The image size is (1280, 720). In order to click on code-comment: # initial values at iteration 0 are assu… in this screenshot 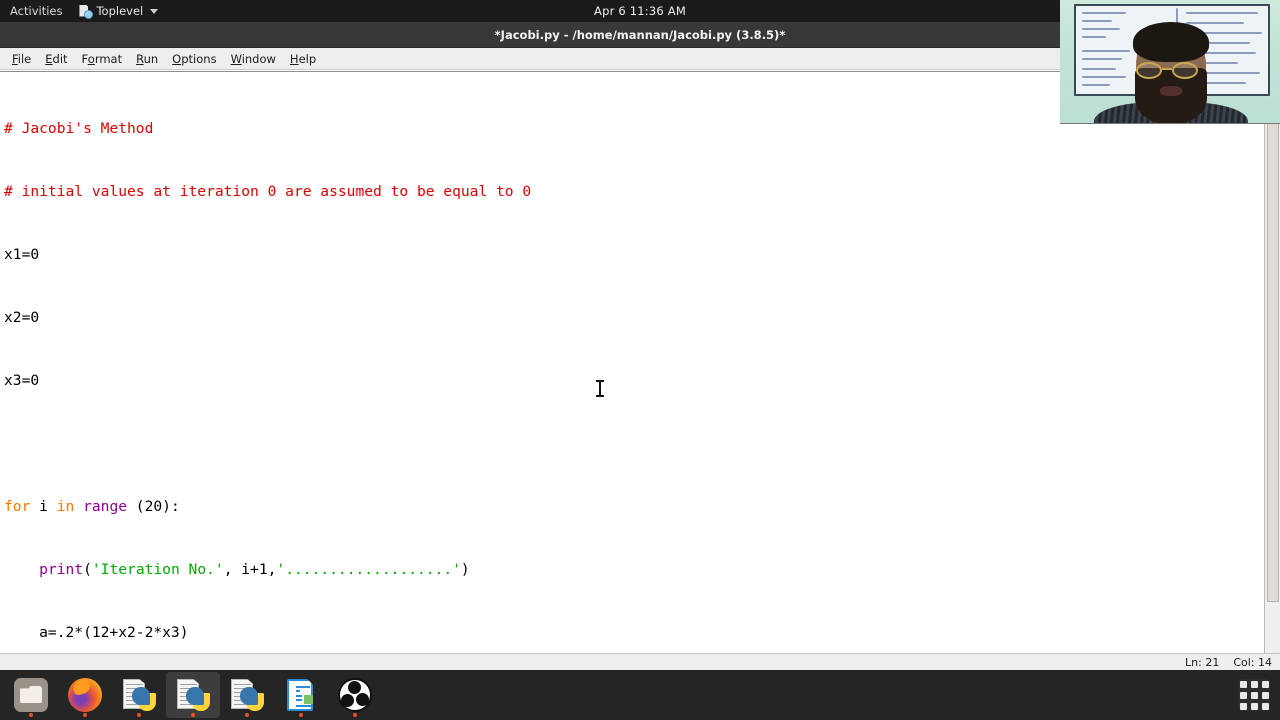, I will do `click(268, 191)`.